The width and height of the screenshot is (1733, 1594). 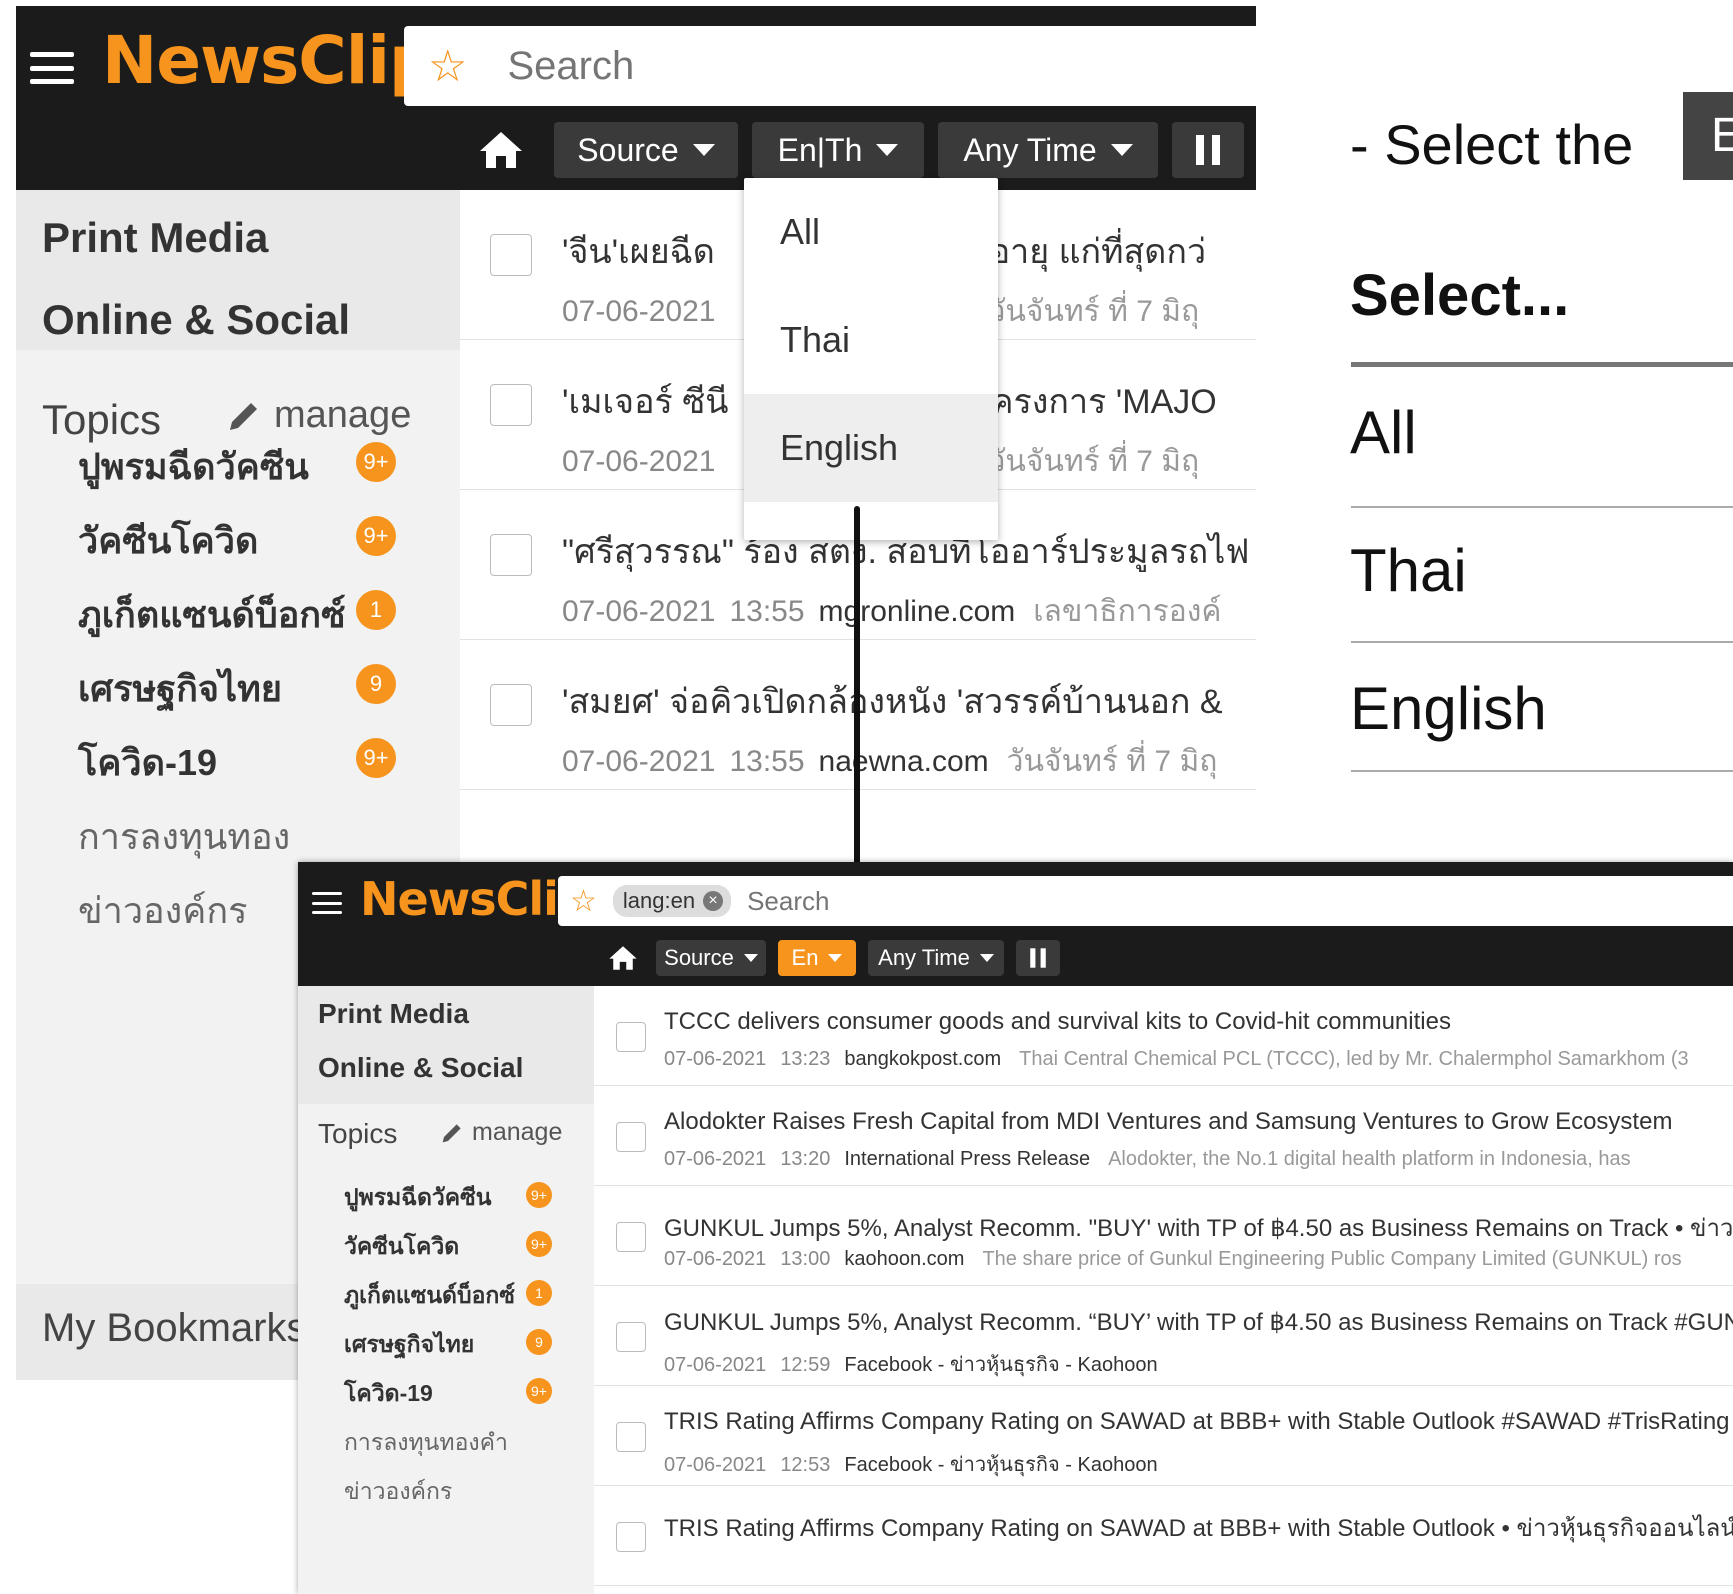 What do you see at coordinates (1542, 507) in the screenshot?
I see `option-divider` at bounding box center [1542, 507].